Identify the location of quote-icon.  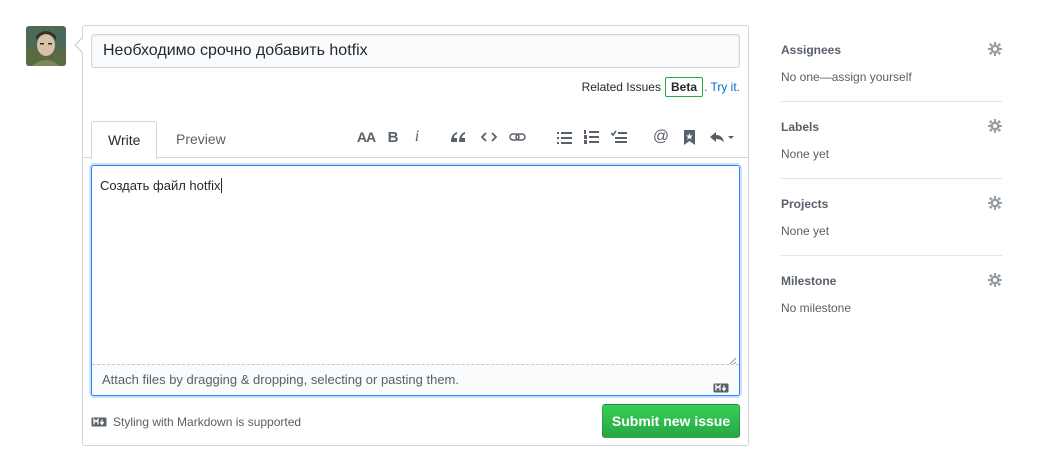
(458, 137).